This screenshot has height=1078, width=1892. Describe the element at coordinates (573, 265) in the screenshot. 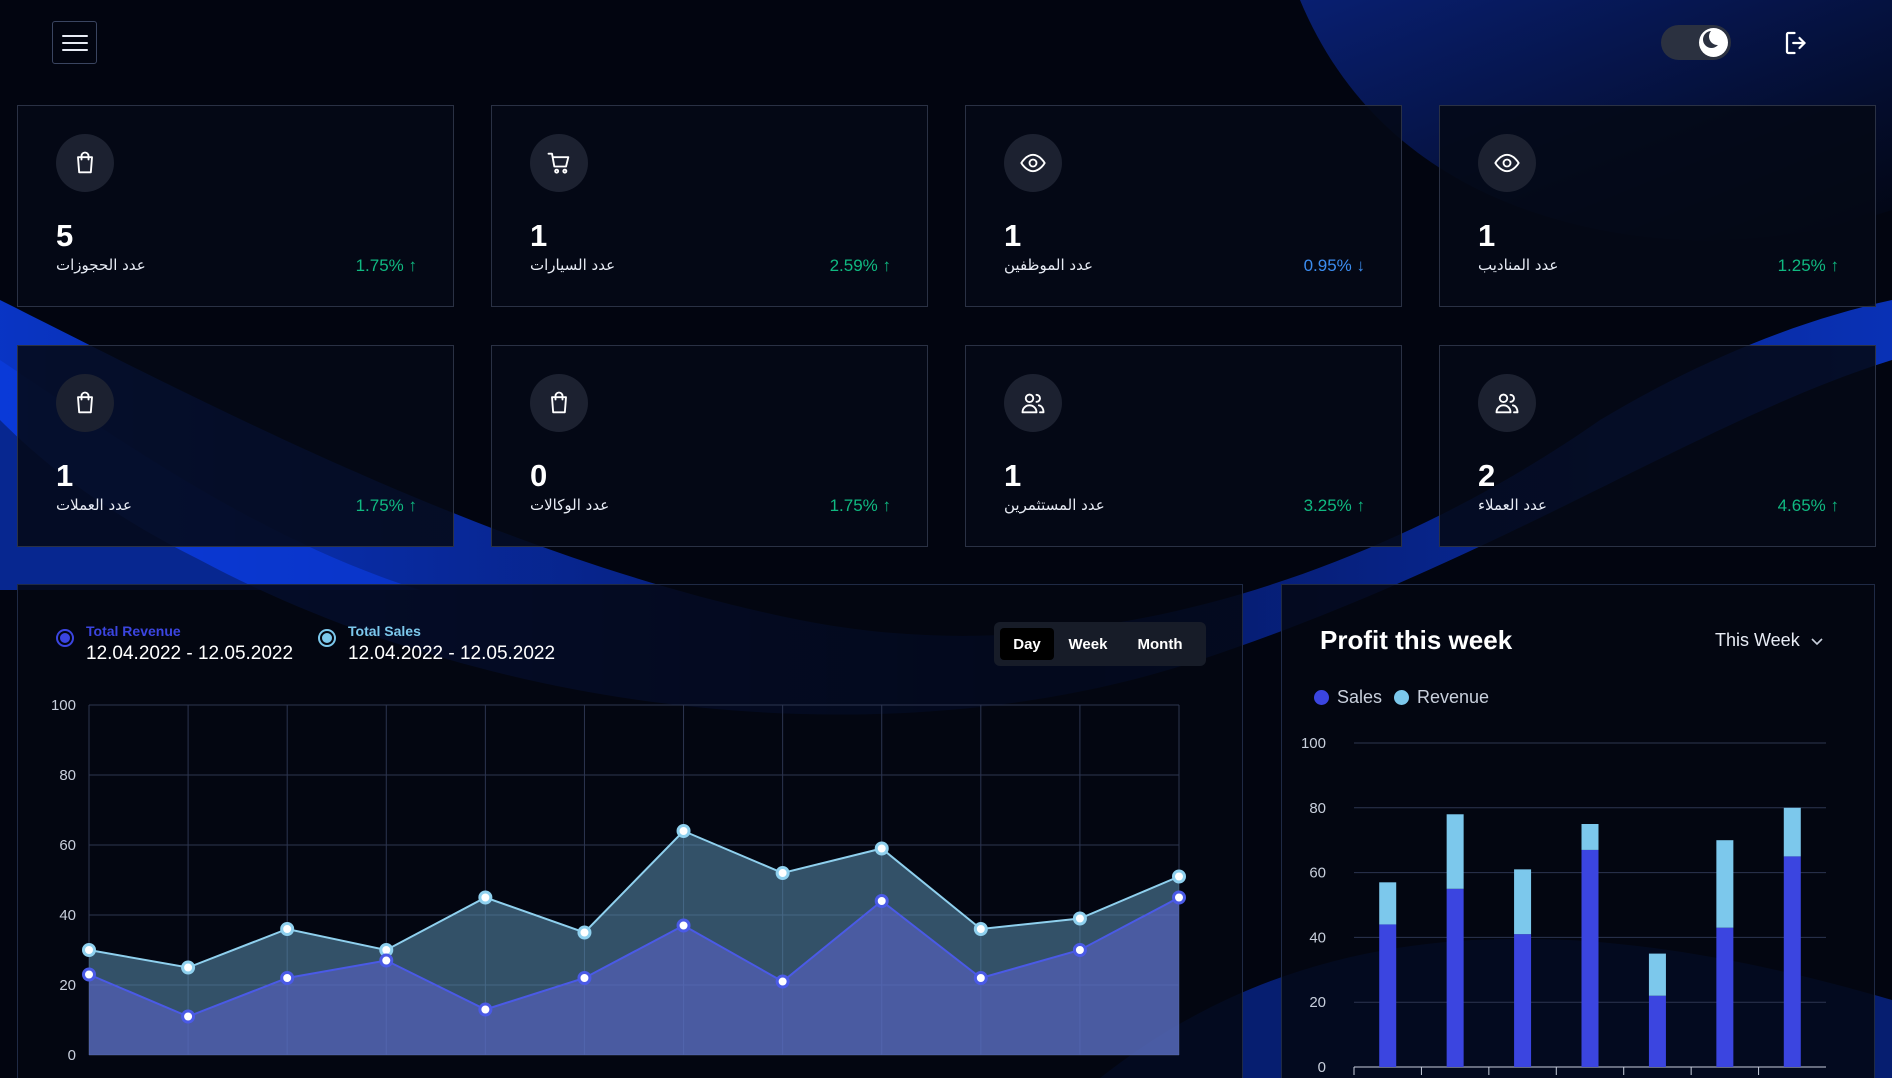

I see `stat-label: عدد السيارات` at that location.